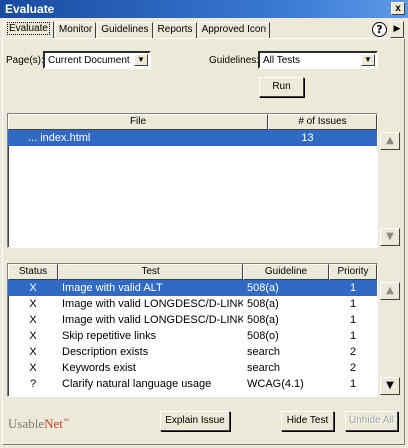 Image resolution: width=408 pixels, height=448 pixels. What do you see at coordinates (89, 60) in the screenshot?
I see `pages-select-value: Current Document` at bounding box center [89, 60].